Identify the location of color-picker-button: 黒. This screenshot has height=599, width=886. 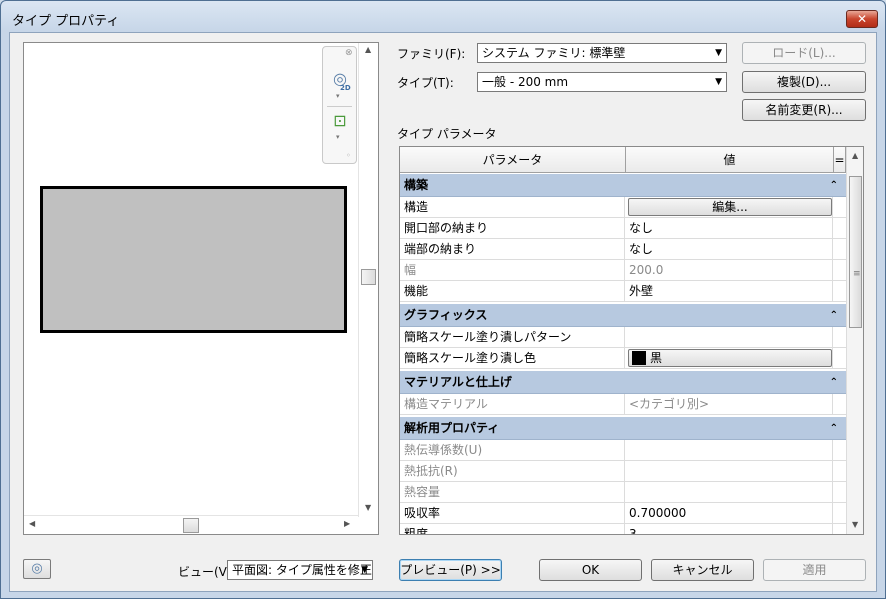
(730, 358).